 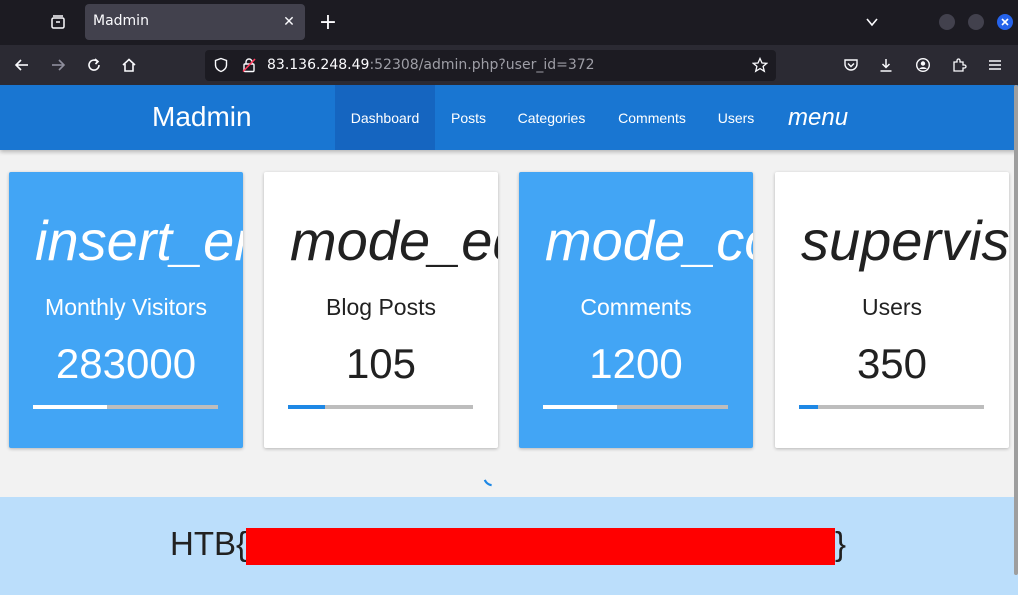 What do you see at coordinates (58, 22) in the screenshot?
I see `tab-list-icon` at bounding box center [58, 22].